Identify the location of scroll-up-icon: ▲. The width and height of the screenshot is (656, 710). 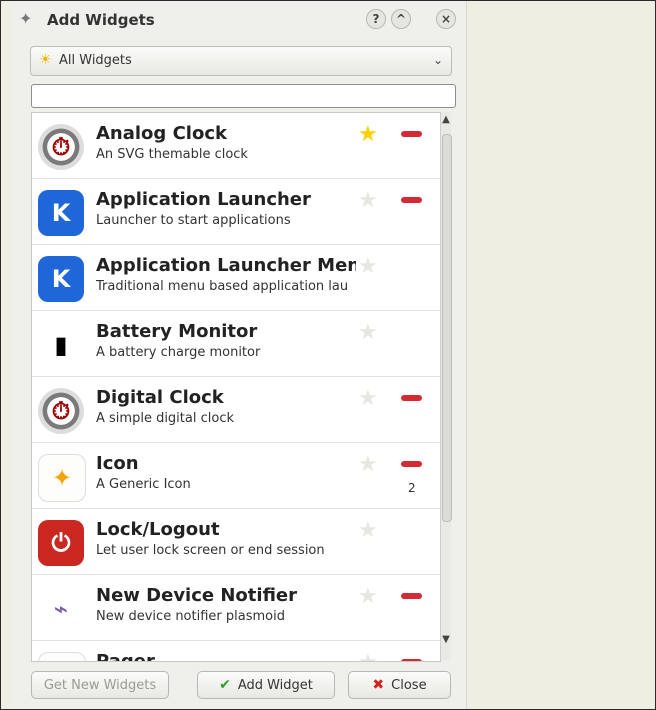
(446, 120).